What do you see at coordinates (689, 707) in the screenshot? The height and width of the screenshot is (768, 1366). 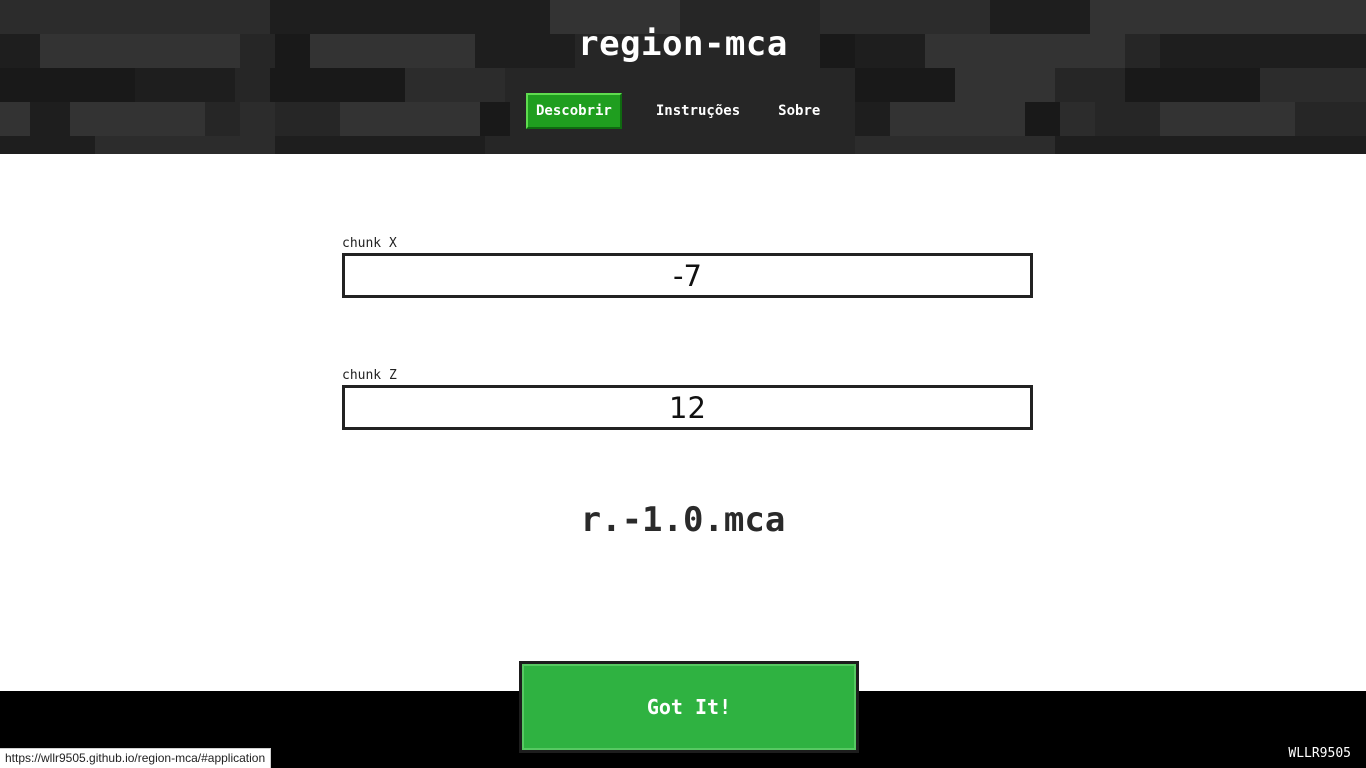 I see `cookie-accept-button: Got It!` at bounding box center [689, 707].